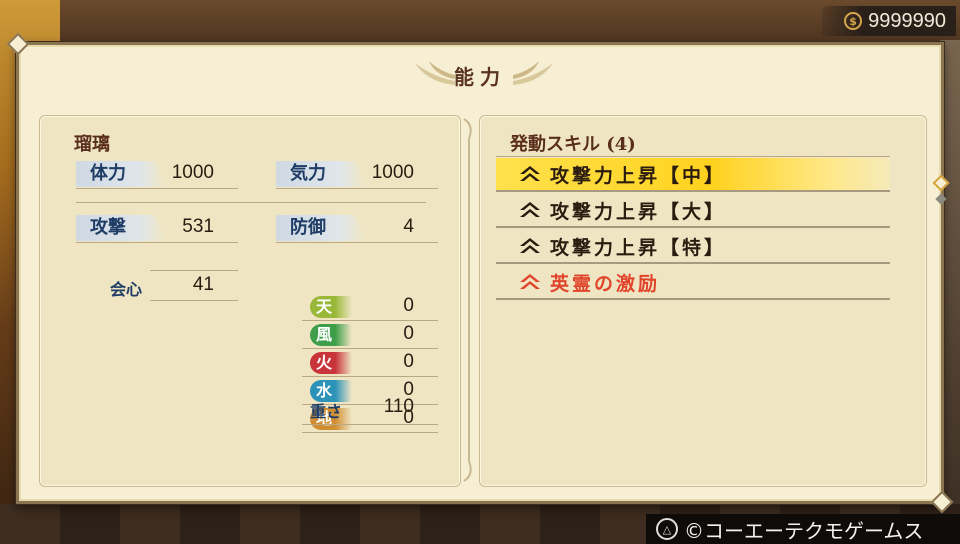  Describe the element at coordinates (638, 175) in the screenshot. I see `skill-name: 攻撃力上昇【中】` at that location.